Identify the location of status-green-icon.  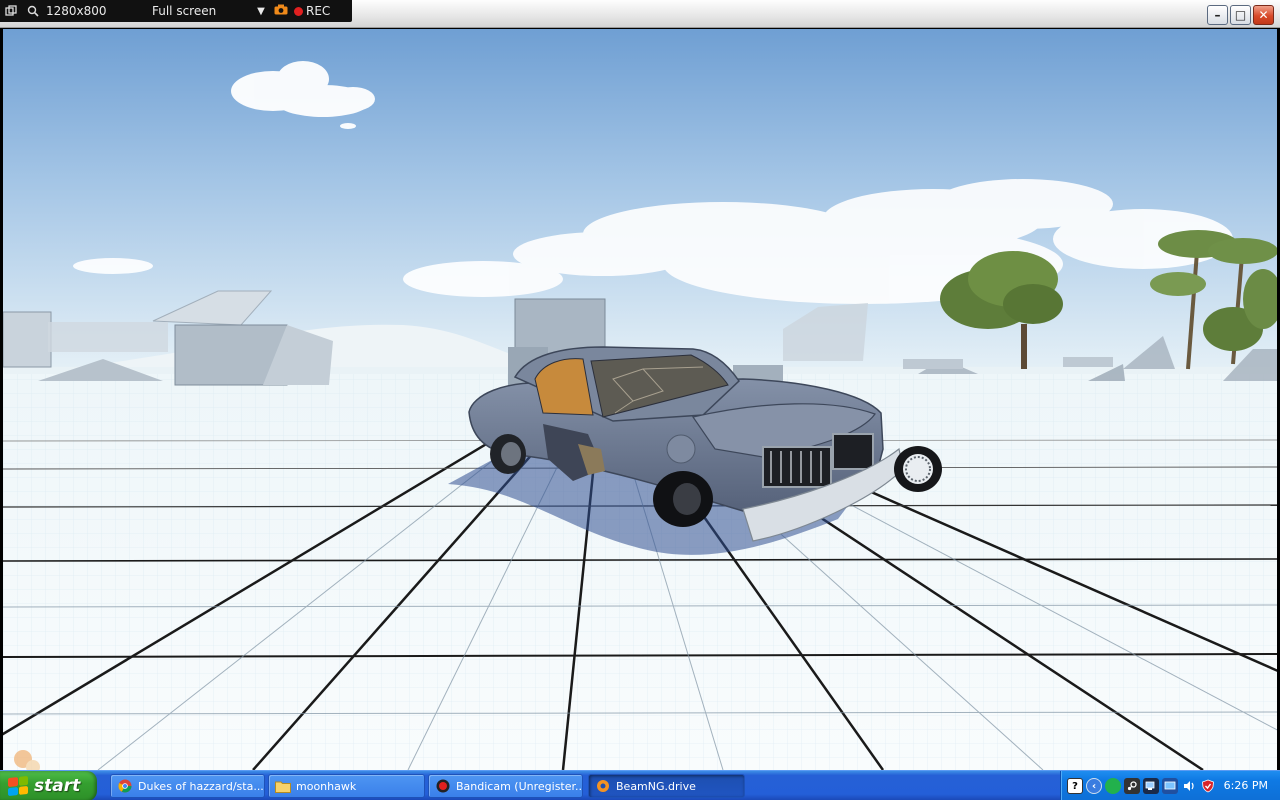
(1113, 786).